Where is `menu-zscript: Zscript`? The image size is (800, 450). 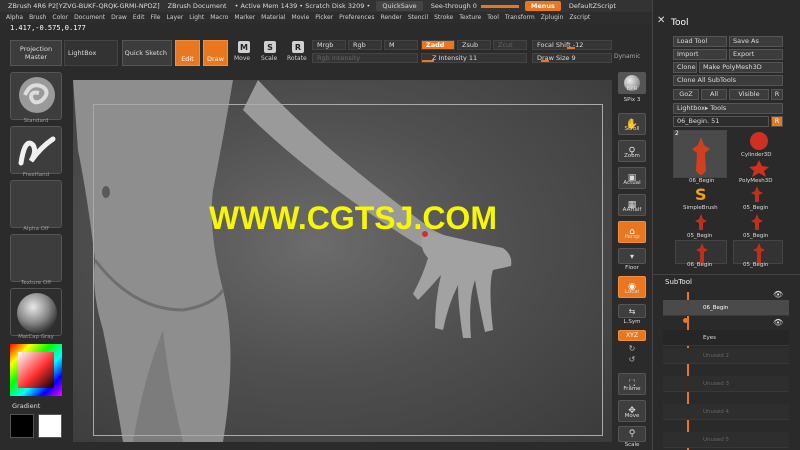 menu-zscript: Zscript is located at coordinates (579, 17).